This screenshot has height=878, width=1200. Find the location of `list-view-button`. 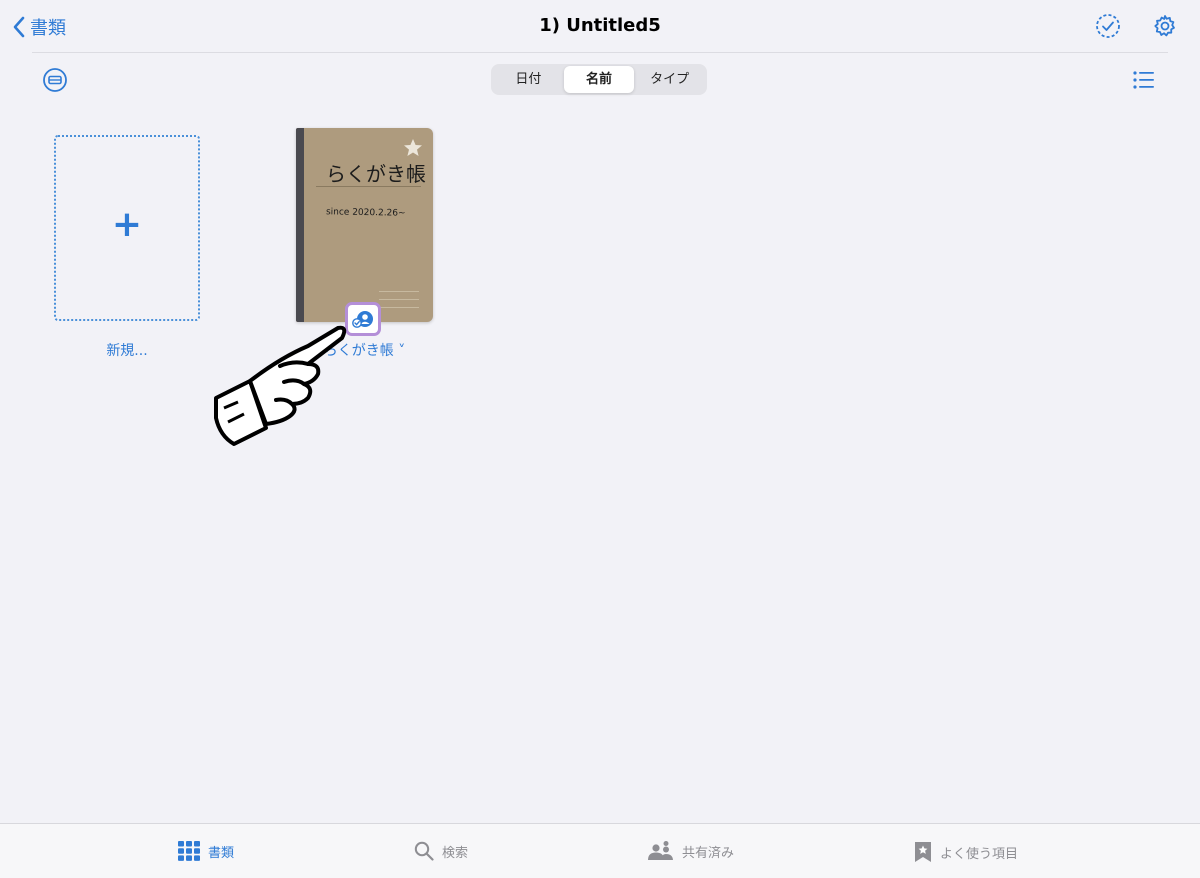

list-view-button is located at coordinates (1144, 82).